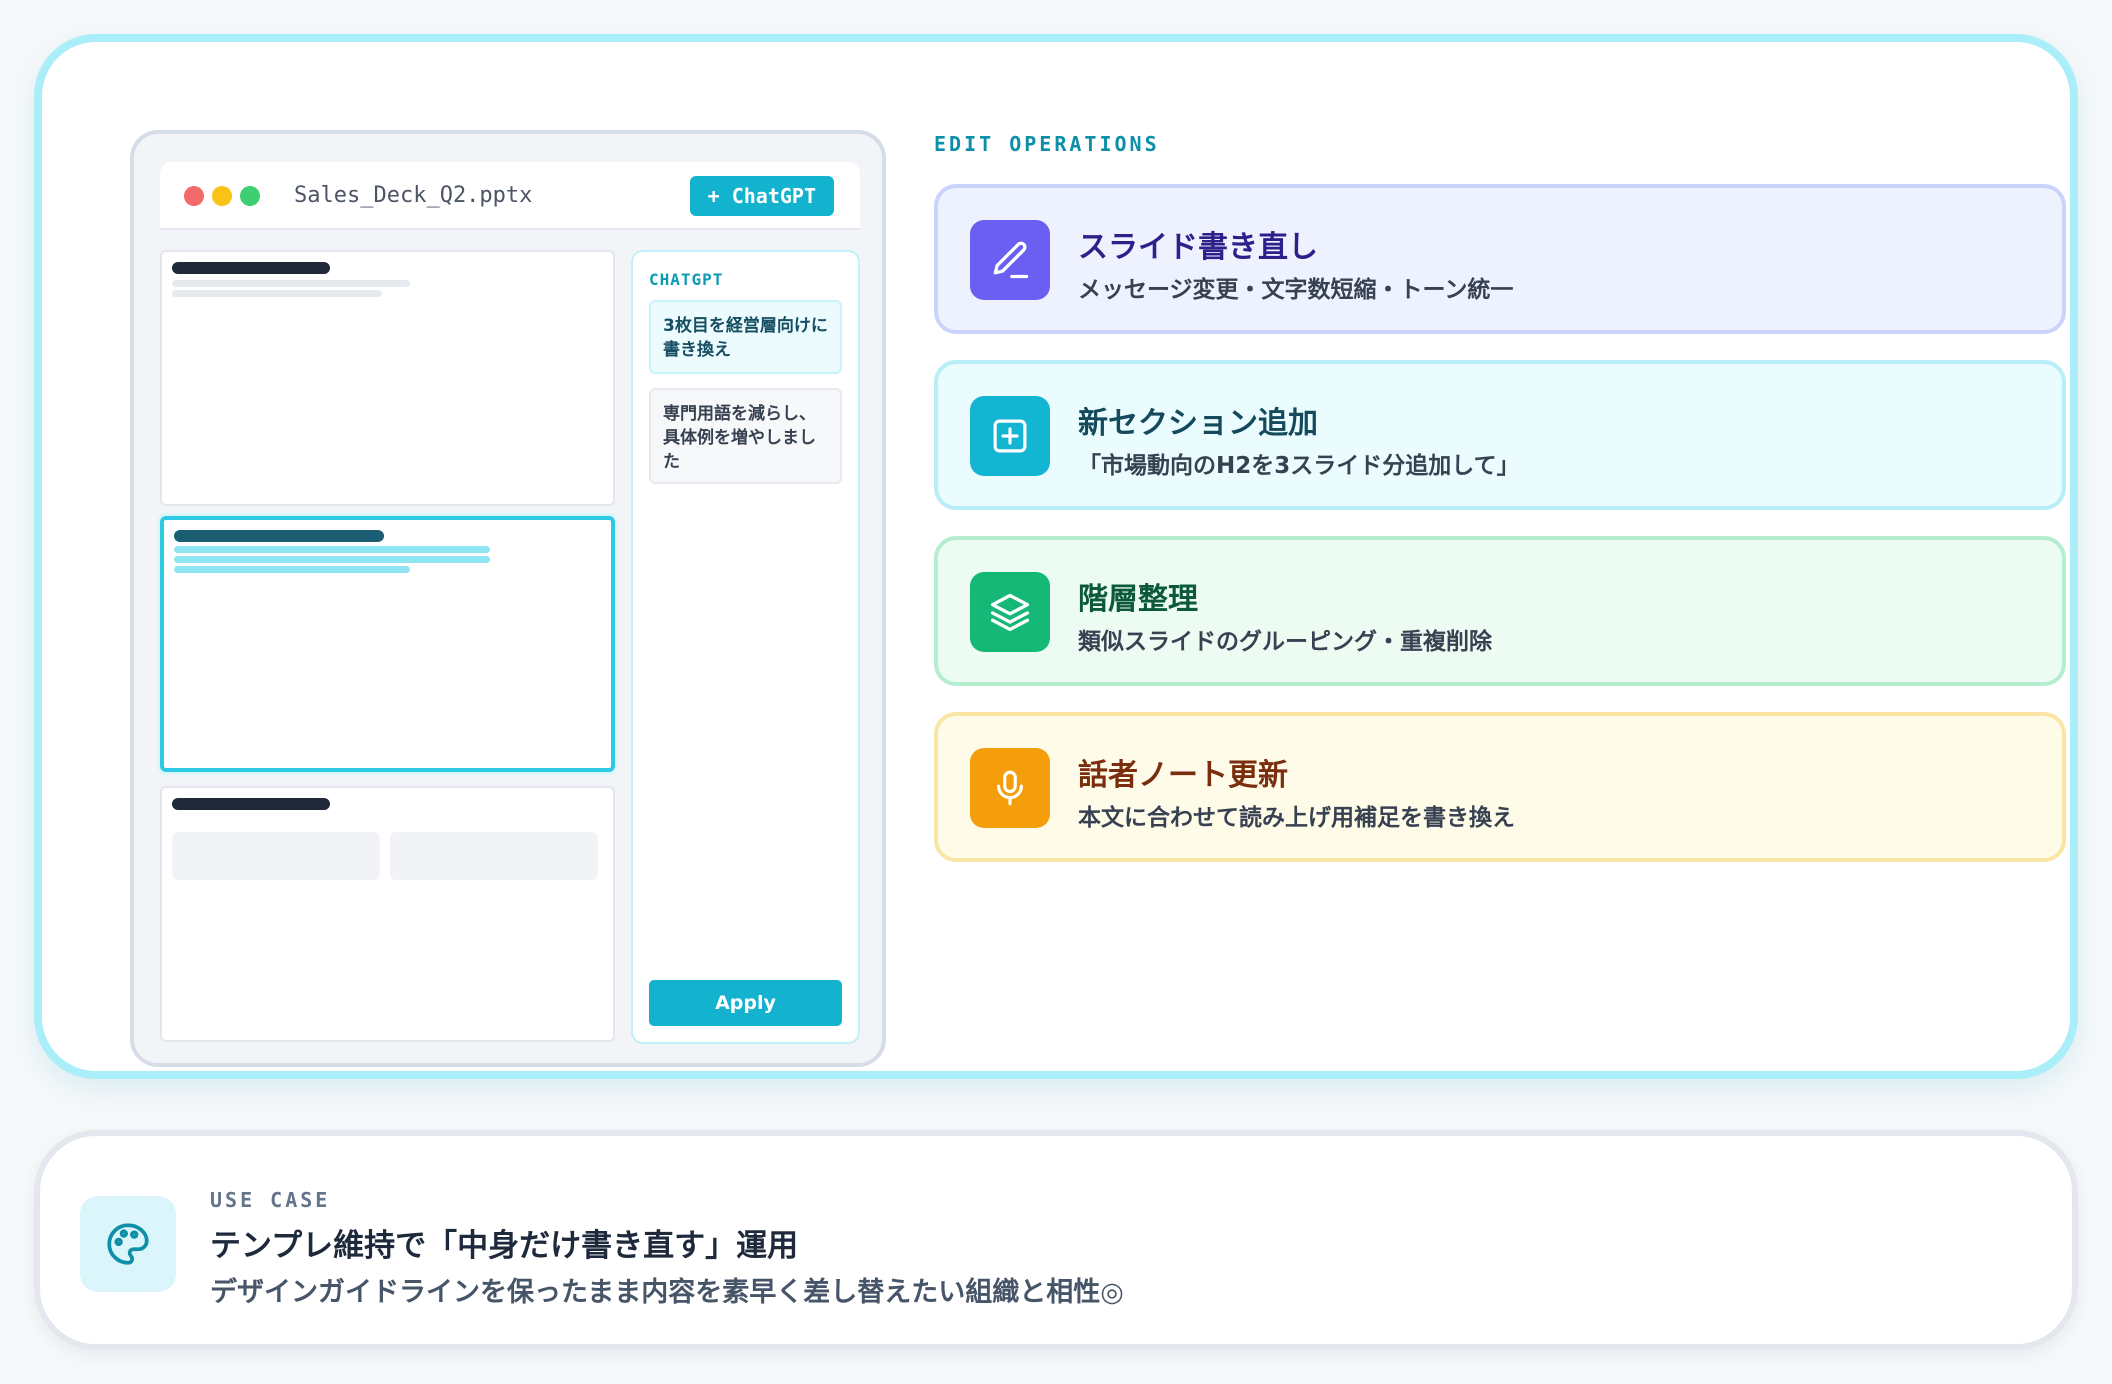  Describe the element at coordinates (270, 1200) in the screenshot. I see `use-case-label: USE CASE` at that location.